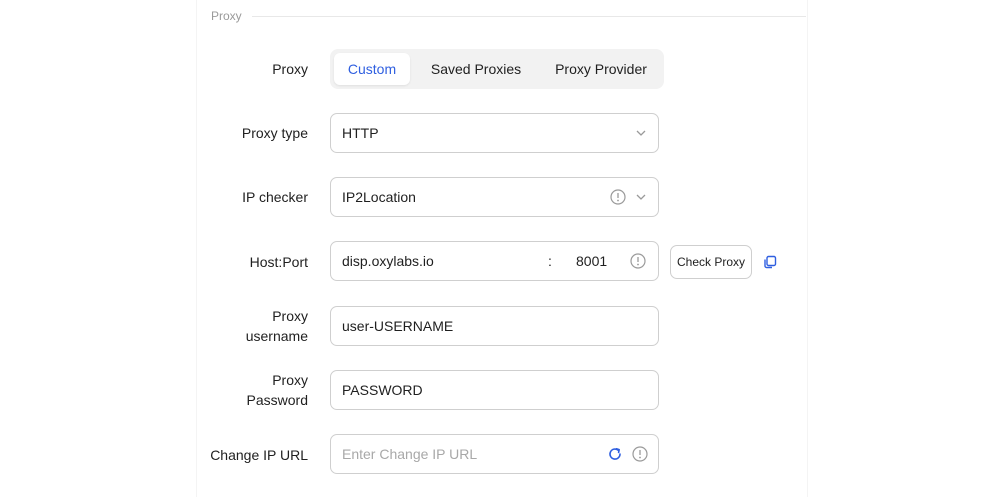 The height and width of the screenshot is (497, 1000). What do you see at coordinates (382, 390) in the screenshot?
I see `password-value: PASSWORD` at bounding box center [382, 390].